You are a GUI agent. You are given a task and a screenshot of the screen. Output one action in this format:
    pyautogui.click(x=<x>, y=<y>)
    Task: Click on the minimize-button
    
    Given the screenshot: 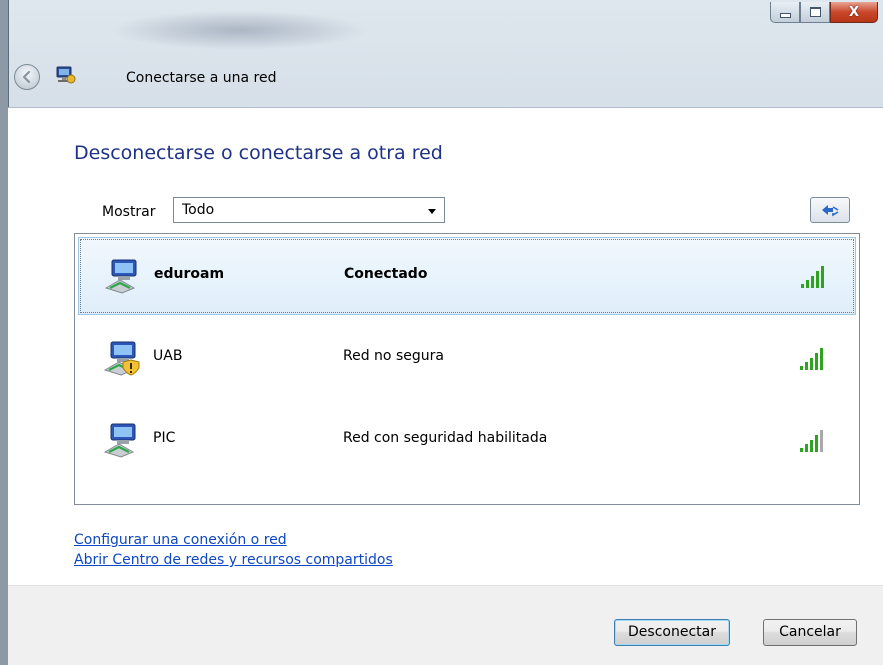 What is the action you would take?
    pyautogui.click(x=785, y=12)
    